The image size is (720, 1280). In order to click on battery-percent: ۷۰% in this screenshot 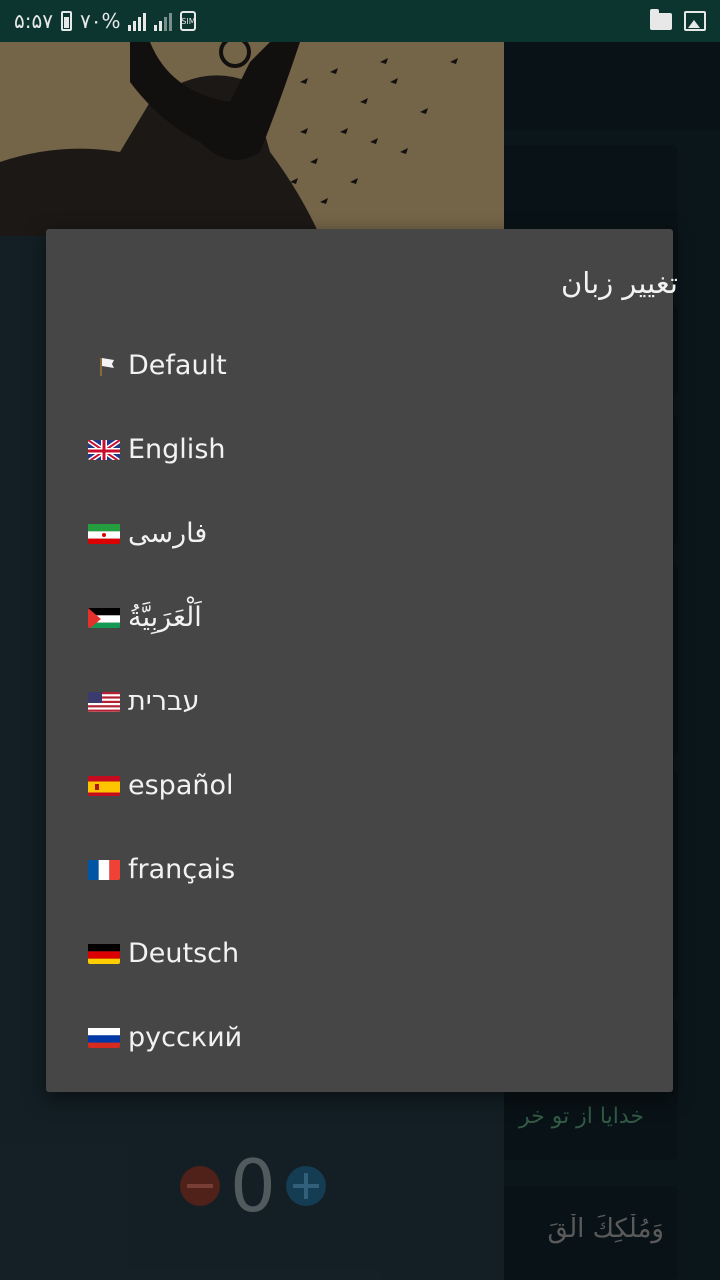, I will do `click(100, 21)`.